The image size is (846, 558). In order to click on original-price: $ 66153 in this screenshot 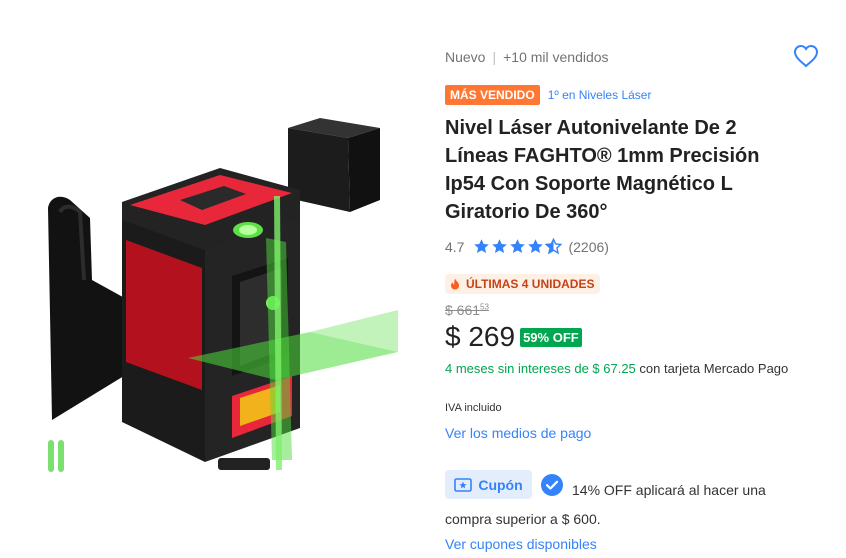, I will do `click(467, 310)`.